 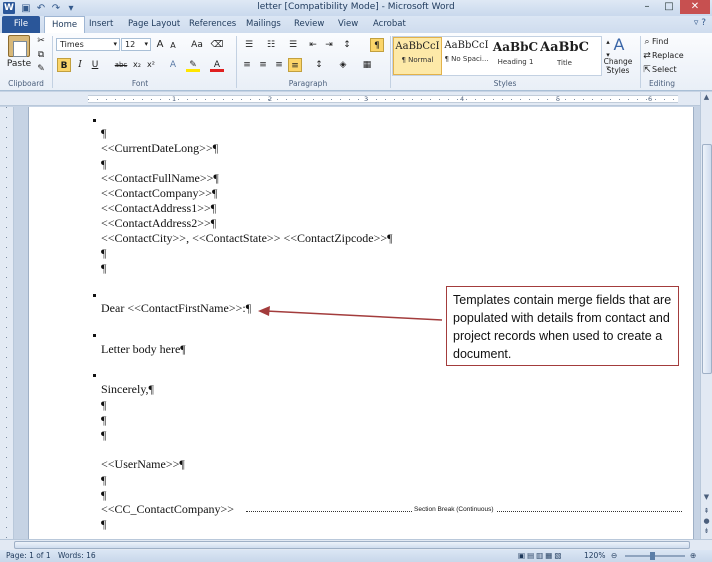 What do you see at coordinates (309, 24) in the screenshot?
I see `tab-review: Review` at bounding box center [309, 24].